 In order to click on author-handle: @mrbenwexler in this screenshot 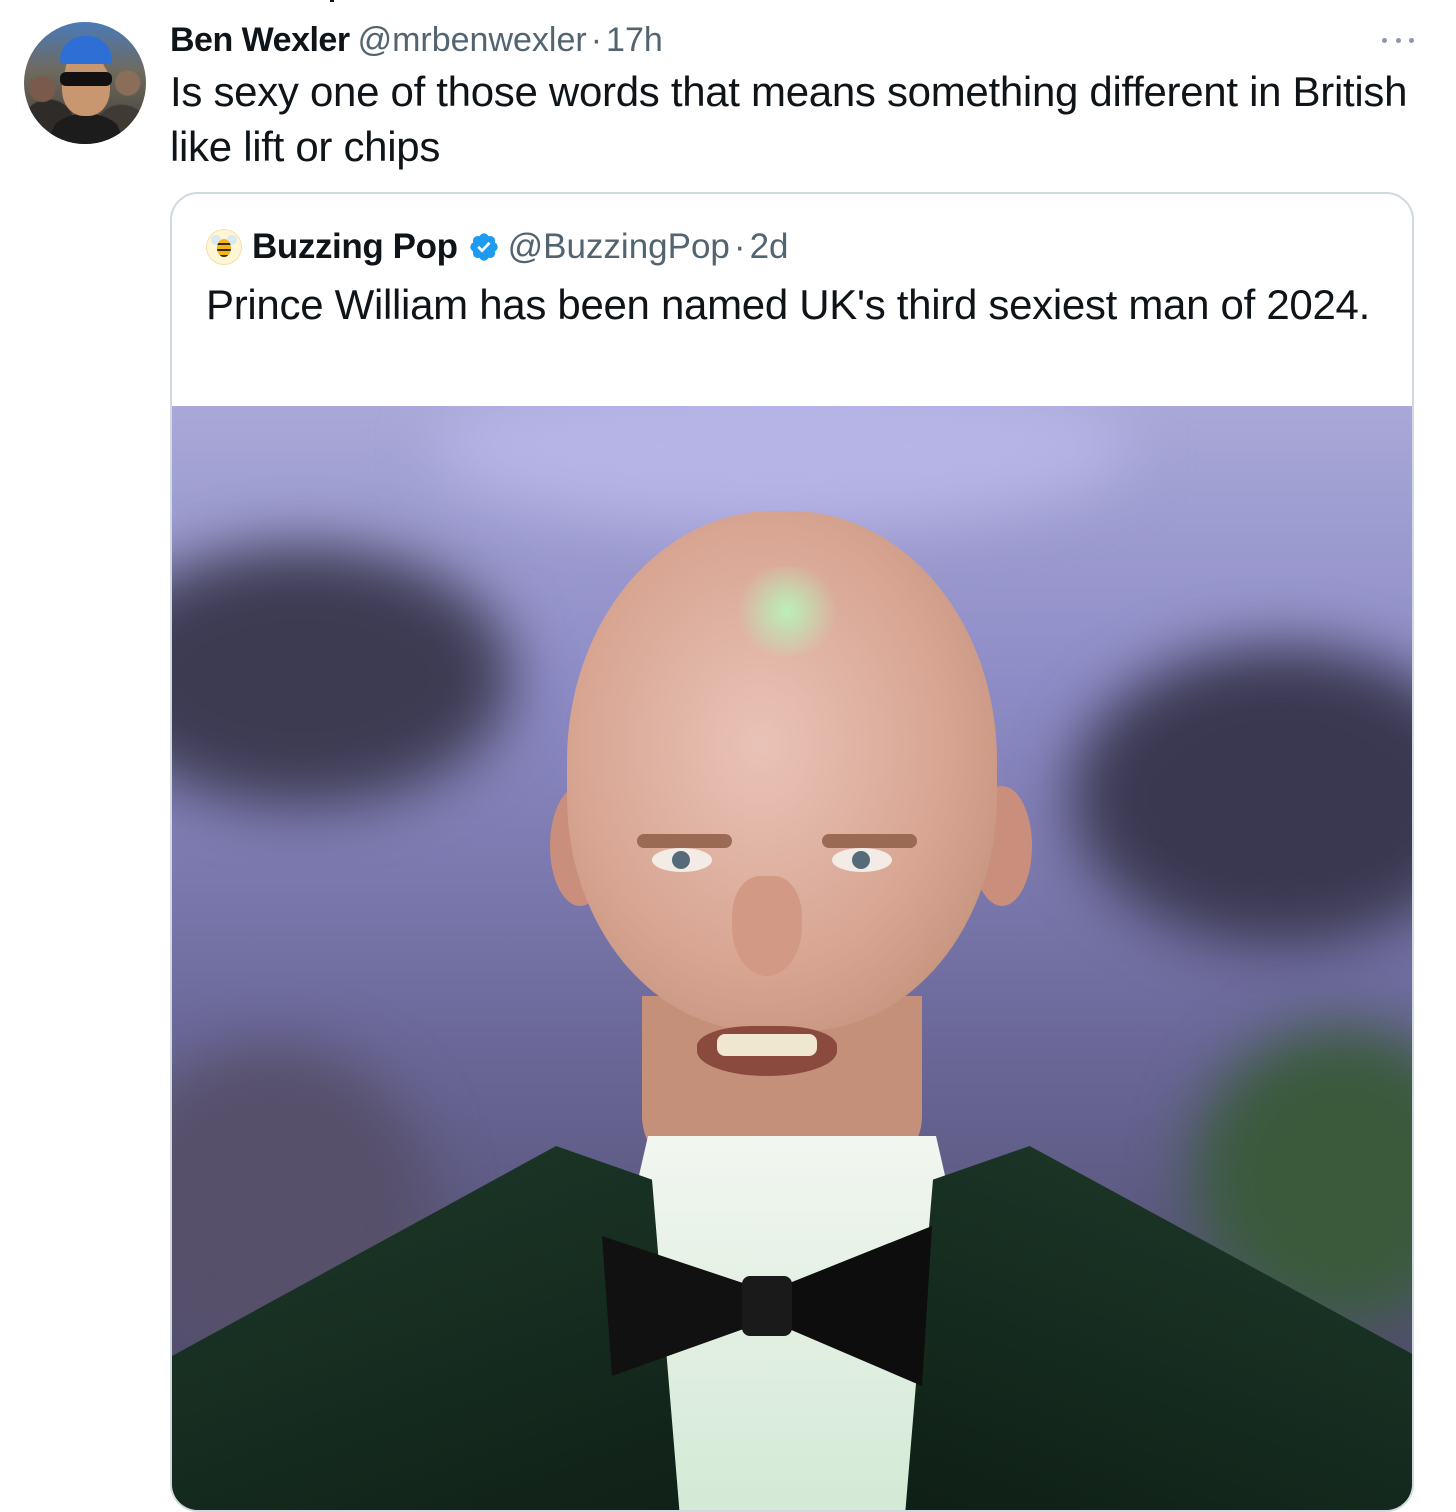, I will do `click(472, 40)`.